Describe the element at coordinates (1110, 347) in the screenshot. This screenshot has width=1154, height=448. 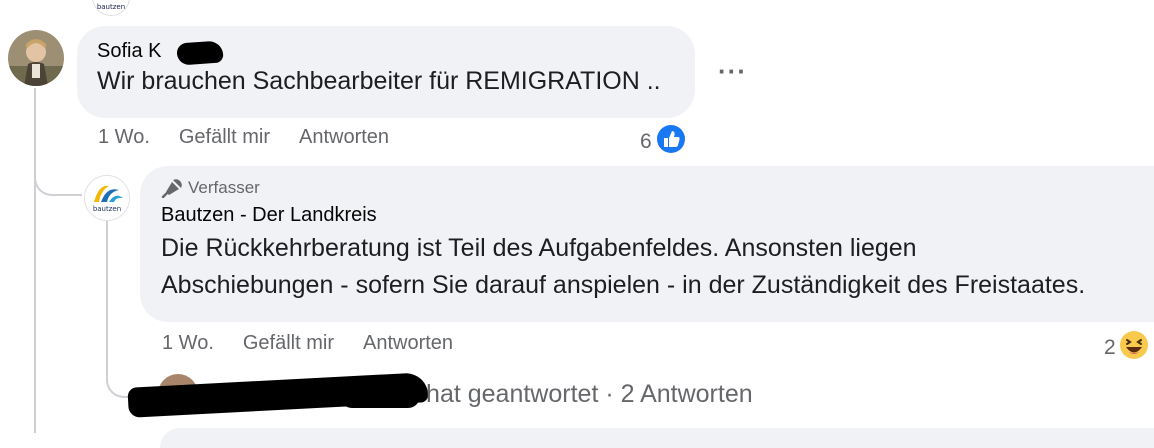
I see `reply-reaction-count: 2` at that location.